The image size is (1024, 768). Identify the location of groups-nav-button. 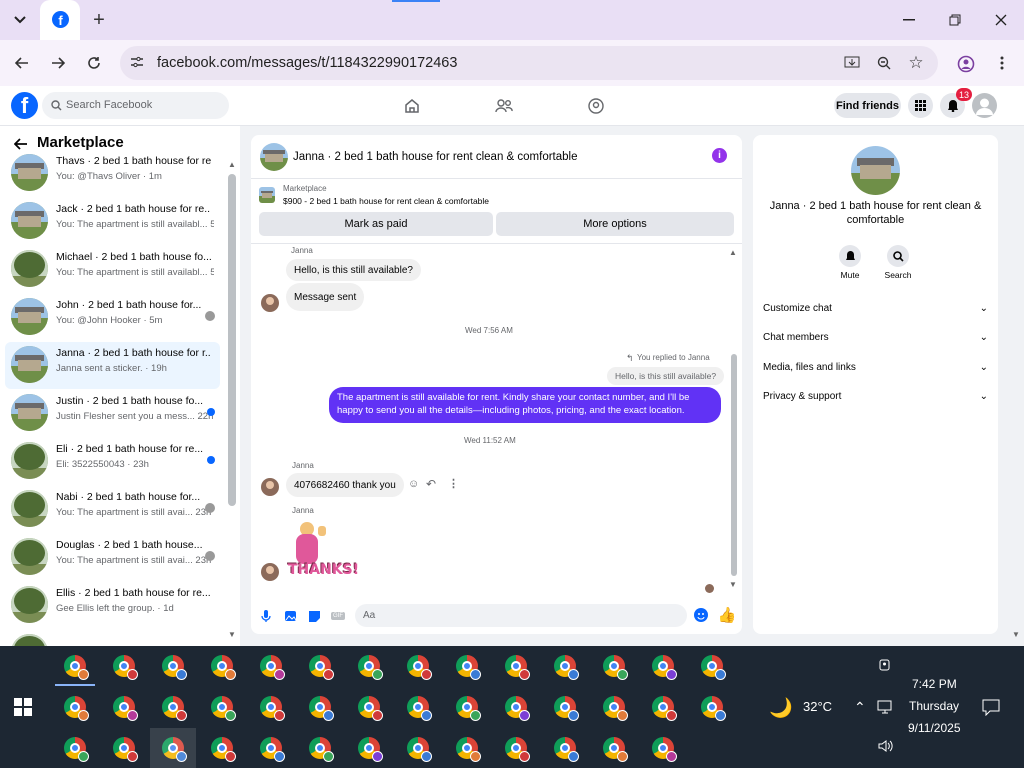
(596, 106).